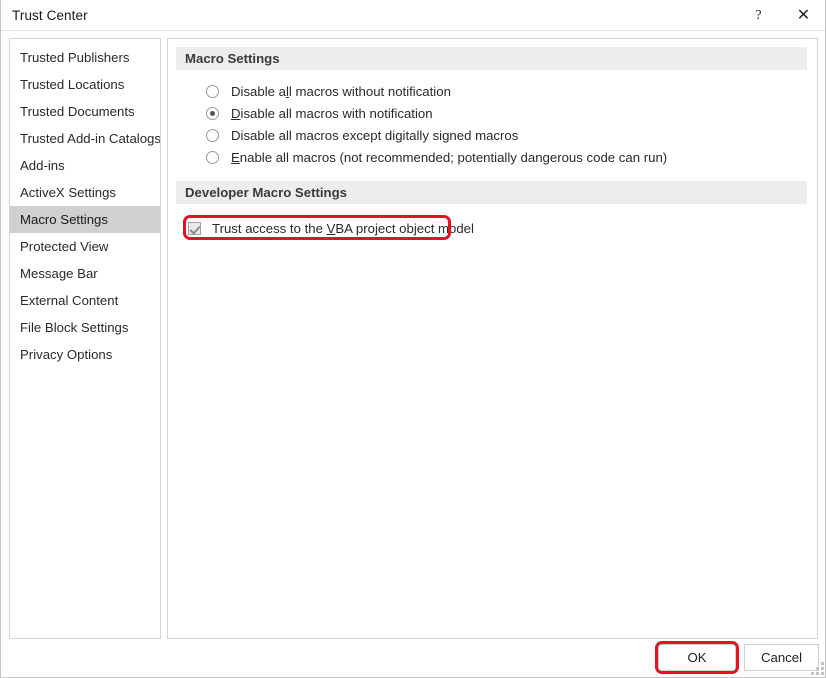 This screenshot has height=678, width=826. I want to click on sidebar-item: Privacy Options, so click(85, 354).